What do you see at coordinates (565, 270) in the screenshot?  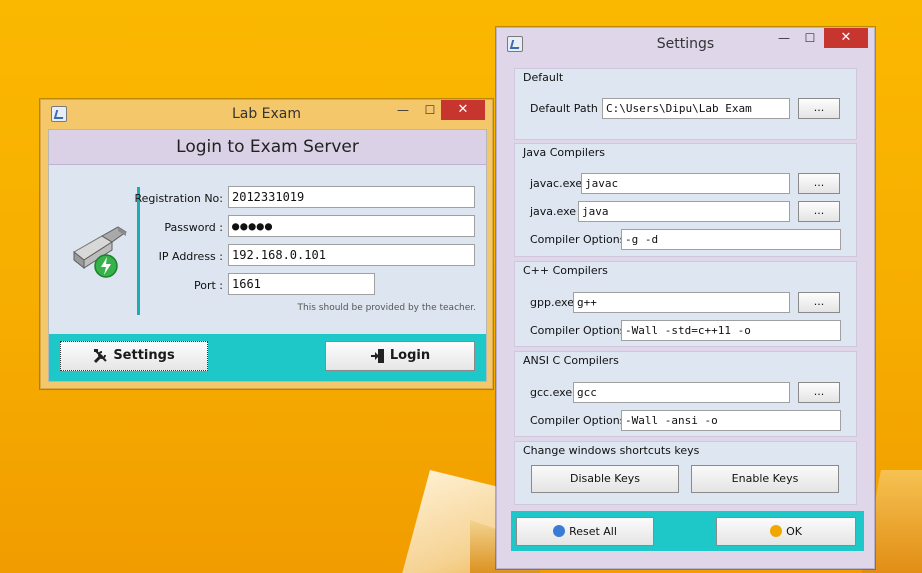 I see `panel-title: C++ Compilers` at bounding box center [565, 270].